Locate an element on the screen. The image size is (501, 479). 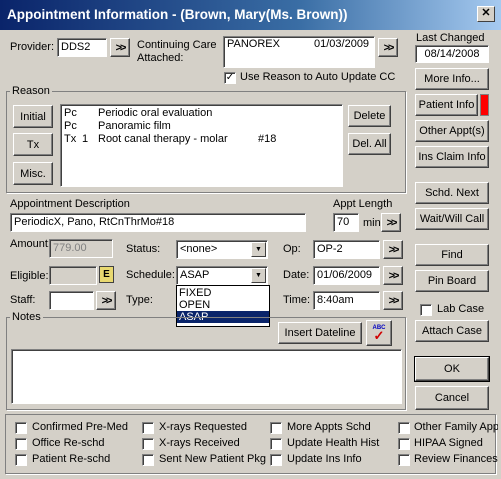
check-icon: ✓ is located at coordinates (230, 77).